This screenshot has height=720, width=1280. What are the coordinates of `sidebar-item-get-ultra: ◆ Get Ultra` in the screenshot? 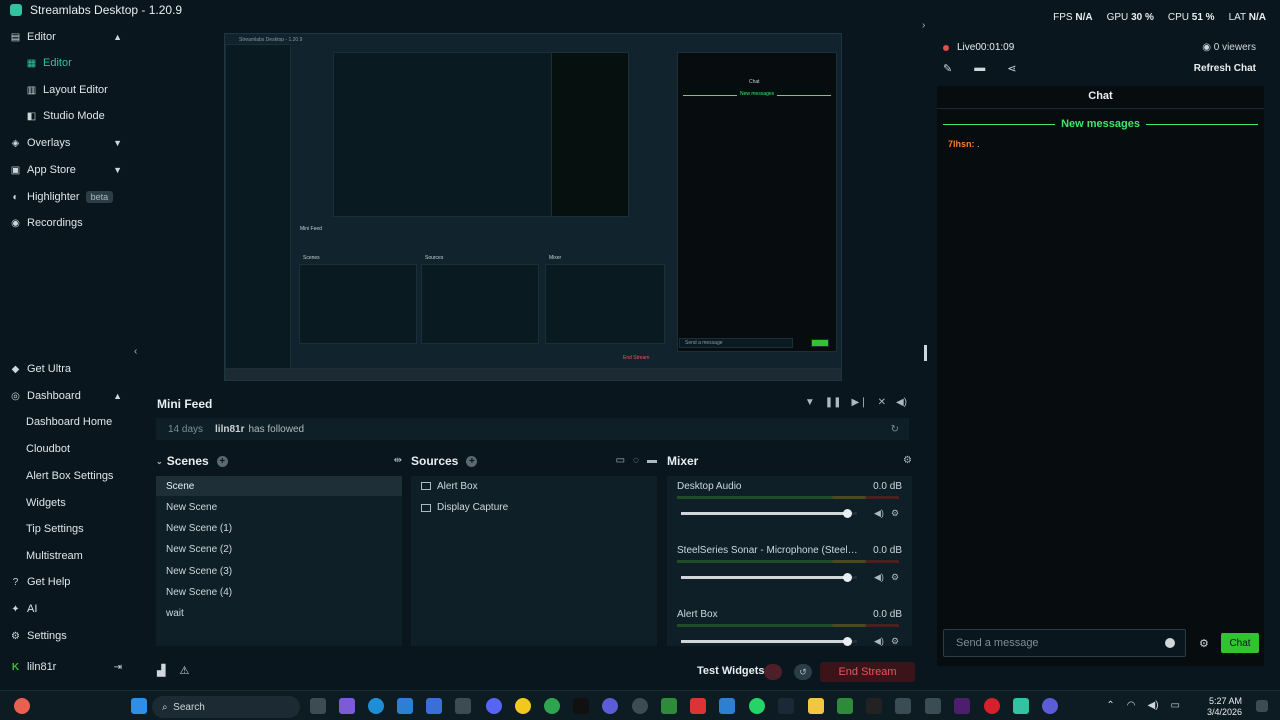 It's located at (67, 369).